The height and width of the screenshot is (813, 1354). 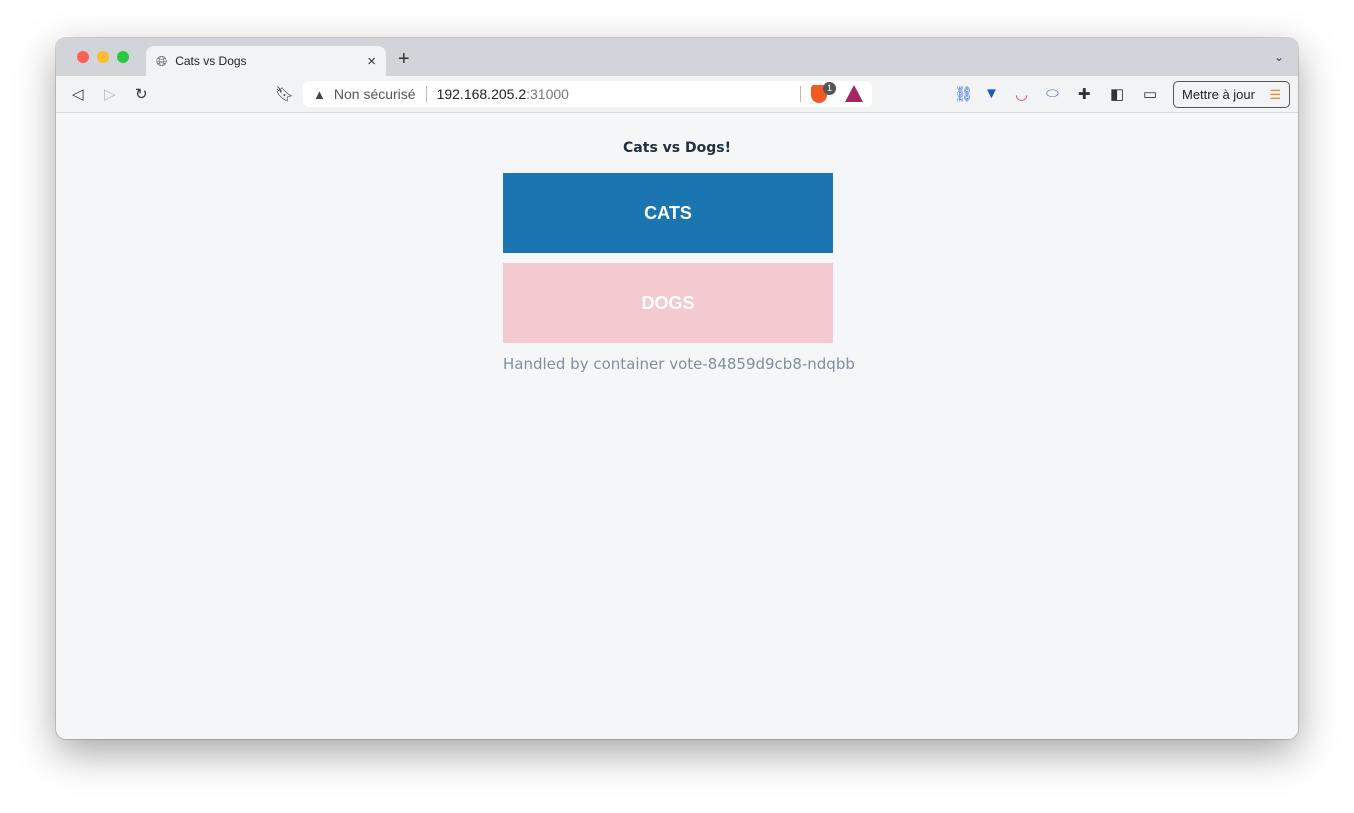 I want to click on url-port: :31000, so click(x=547, y=94).